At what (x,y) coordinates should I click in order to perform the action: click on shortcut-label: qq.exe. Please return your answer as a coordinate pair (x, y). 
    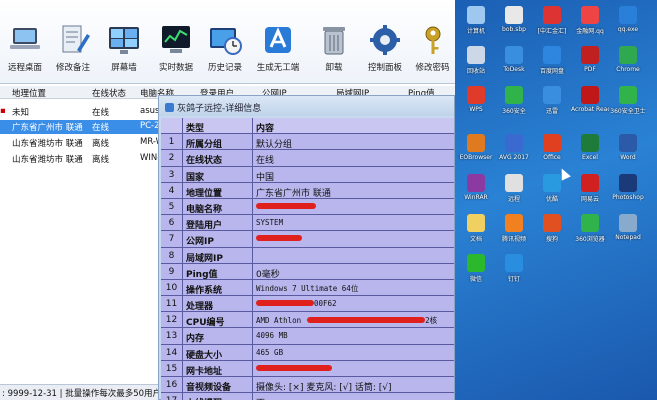
    Looking at the image, I should click on (628, 29).